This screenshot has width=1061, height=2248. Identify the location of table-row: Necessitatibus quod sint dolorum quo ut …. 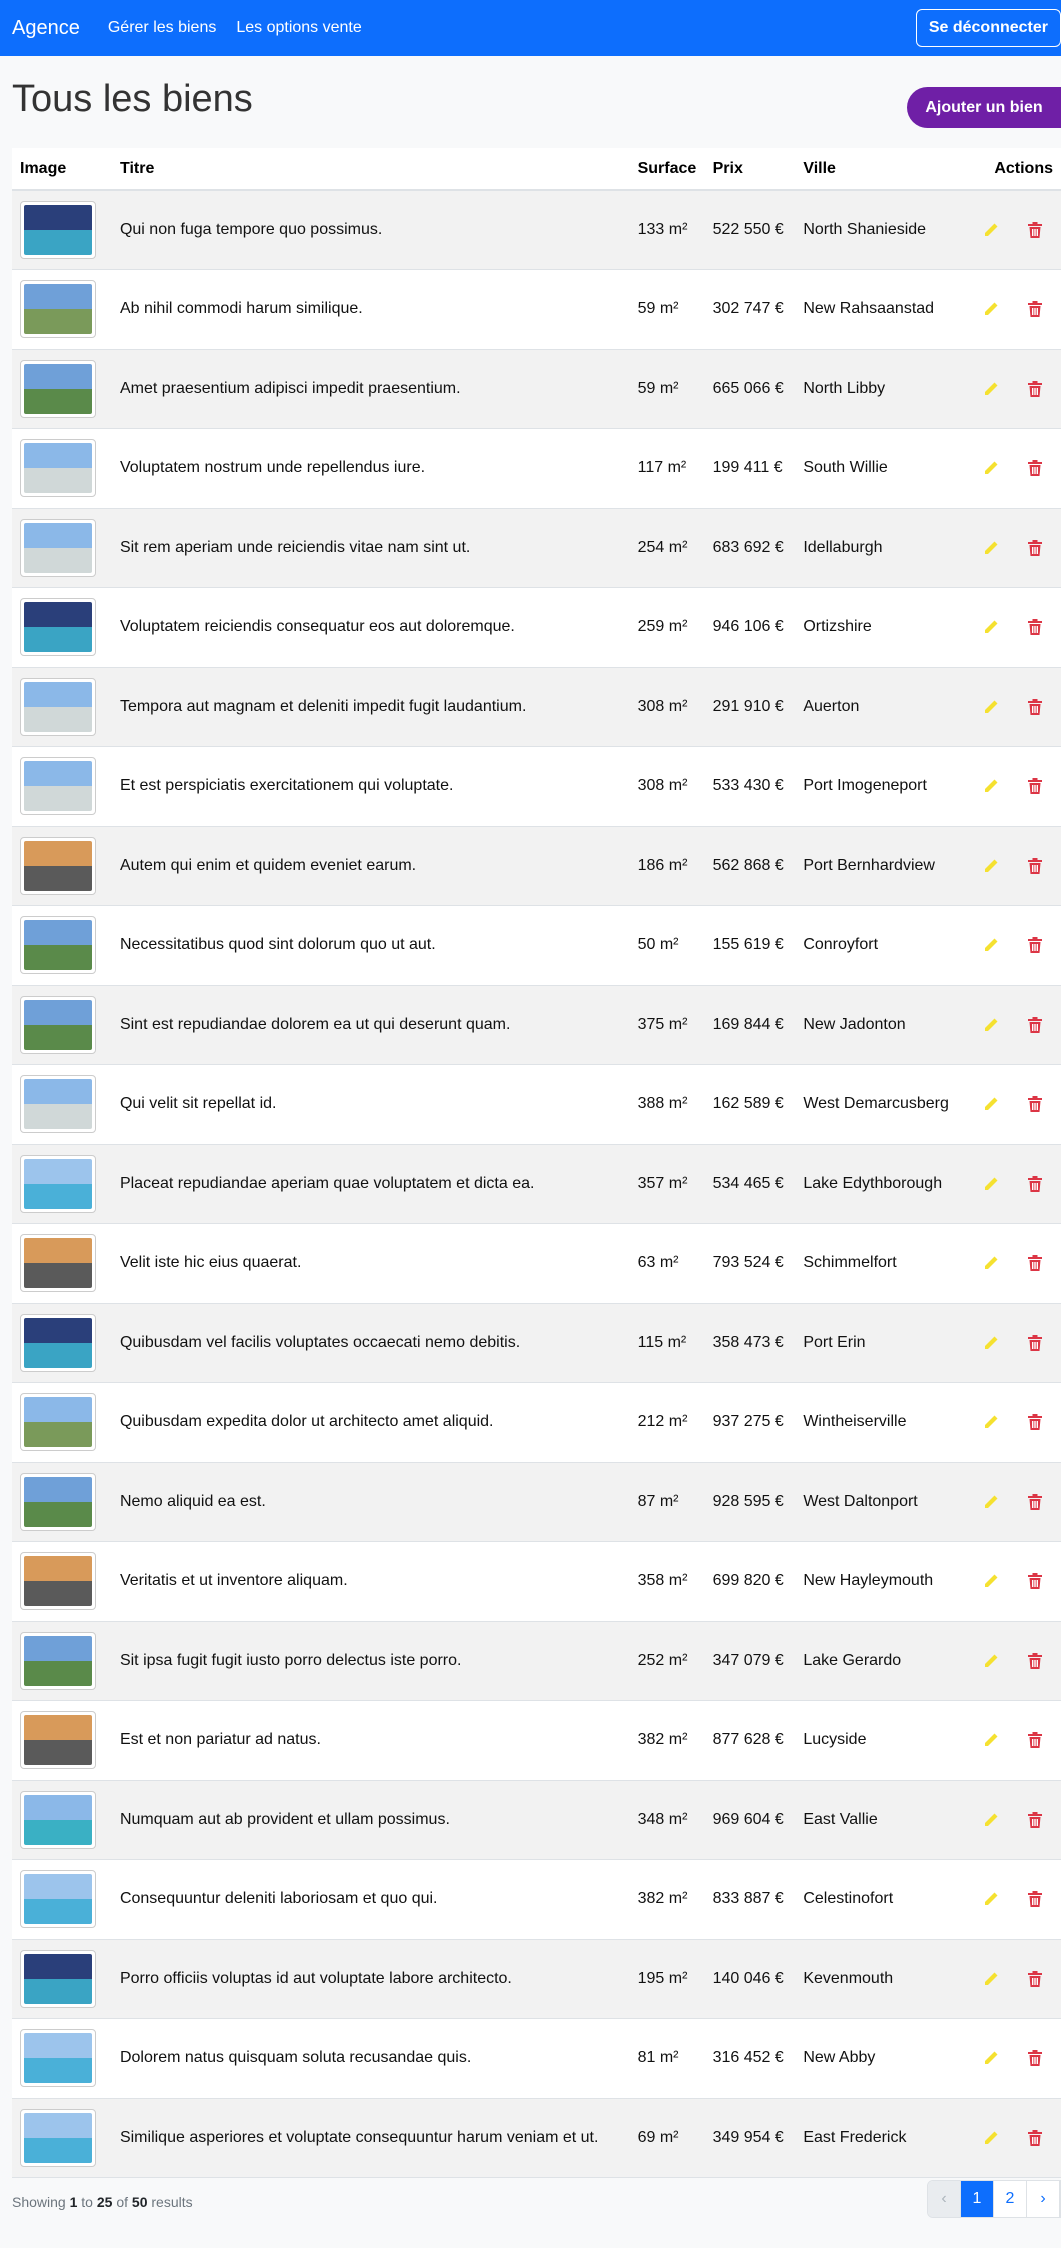
(536, 945).